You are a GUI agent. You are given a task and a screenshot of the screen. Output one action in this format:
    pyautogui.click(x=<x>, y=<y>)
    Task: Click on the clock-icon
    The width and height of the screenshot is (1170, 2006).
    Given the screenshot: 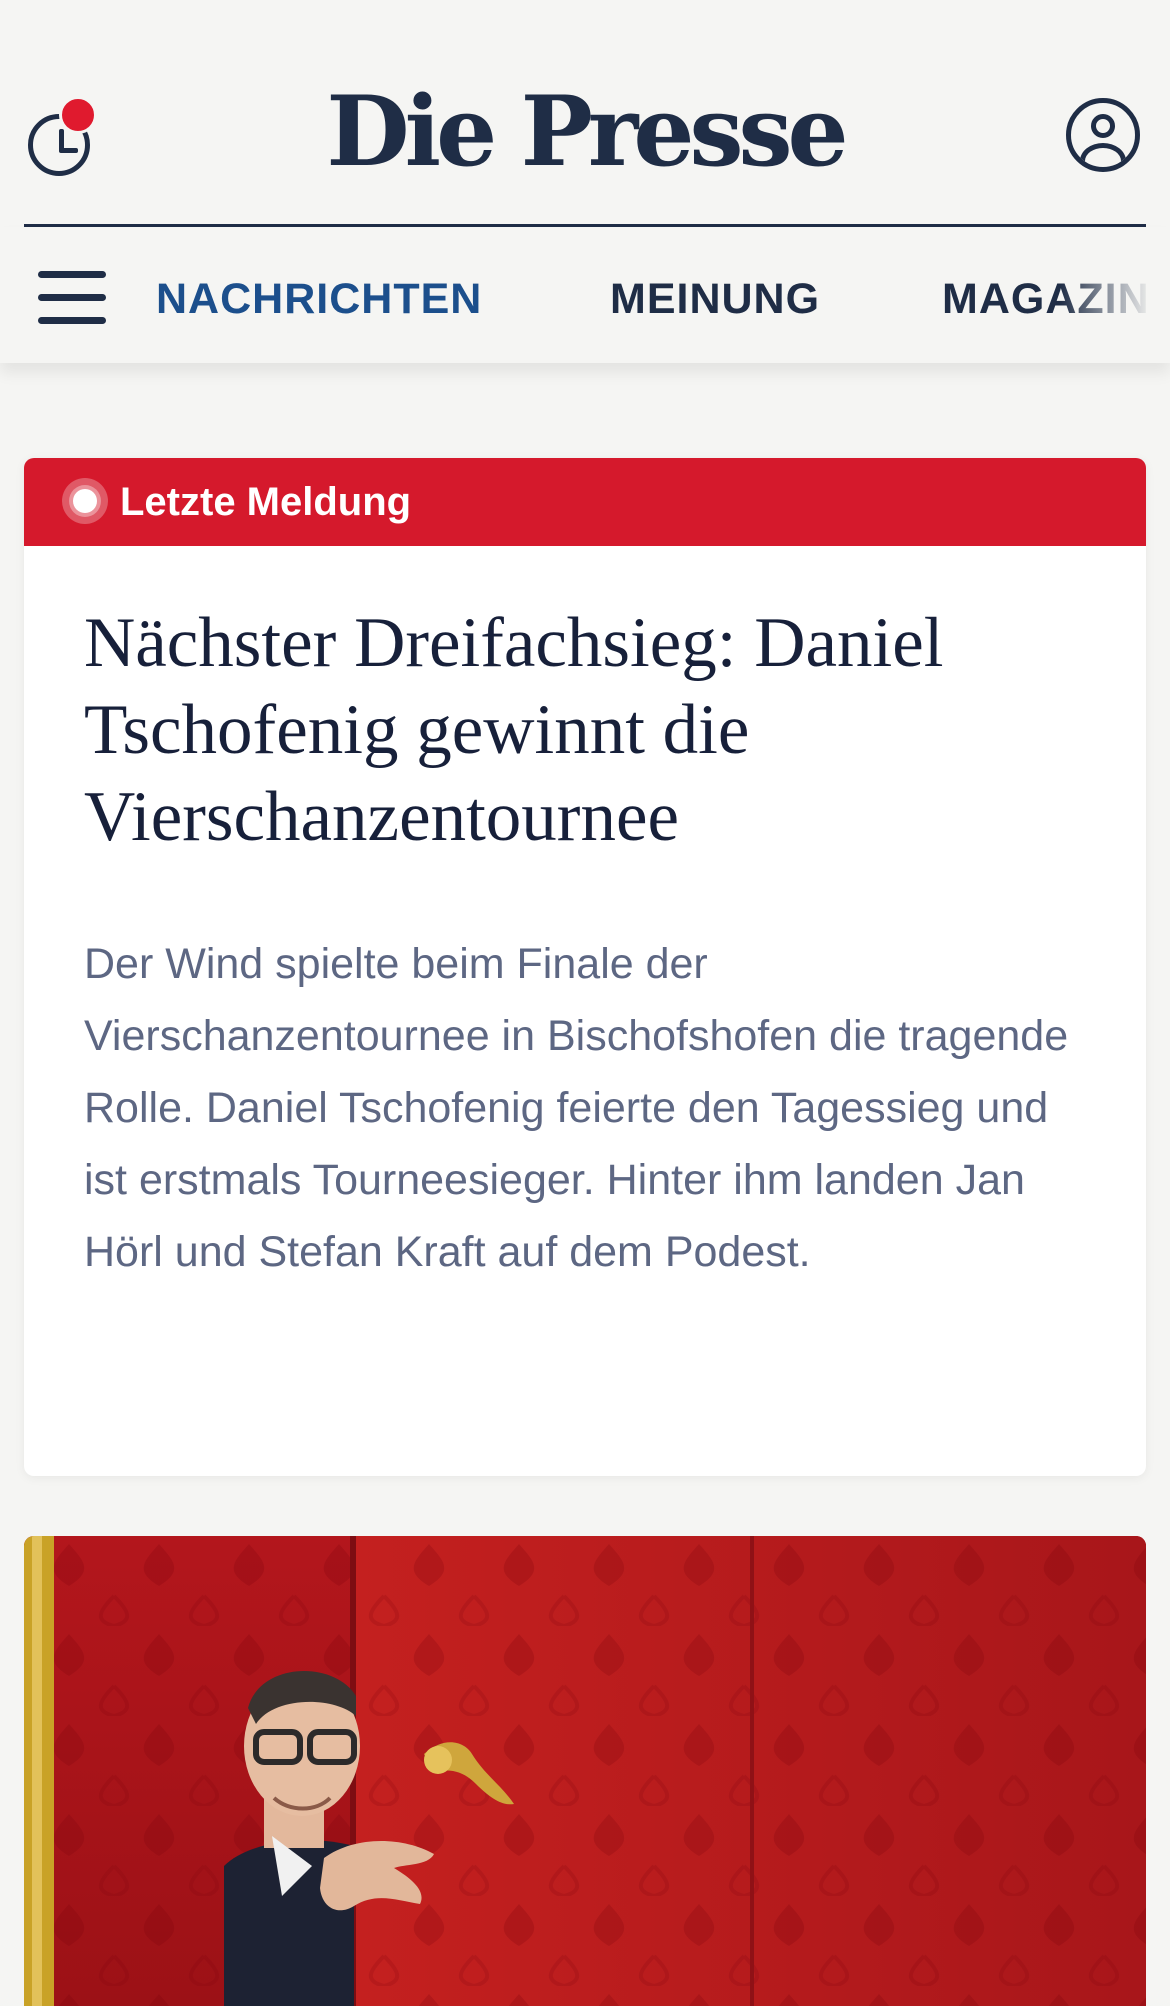 What is the action you would take?
    pyautogui.click(x=63, y=136)
    